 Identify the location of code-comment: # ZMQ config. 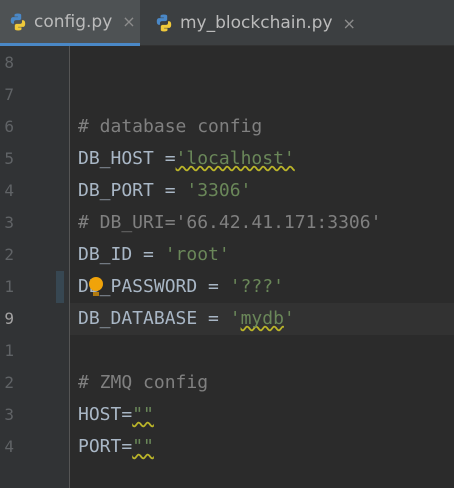
(143, 382).